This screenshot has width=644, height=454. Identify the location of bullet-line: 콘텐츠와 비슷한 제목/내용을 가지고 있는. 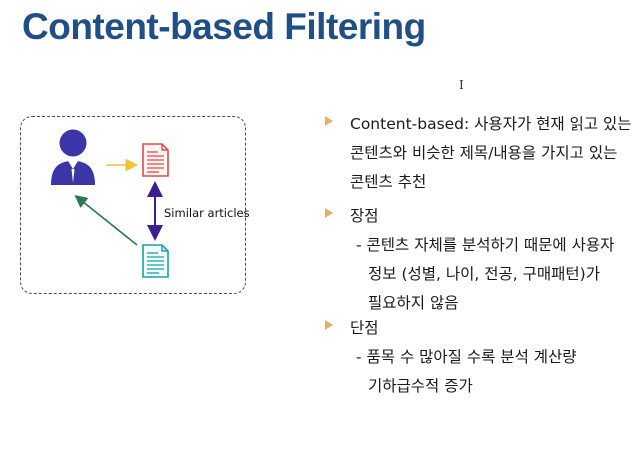
(484, 153).